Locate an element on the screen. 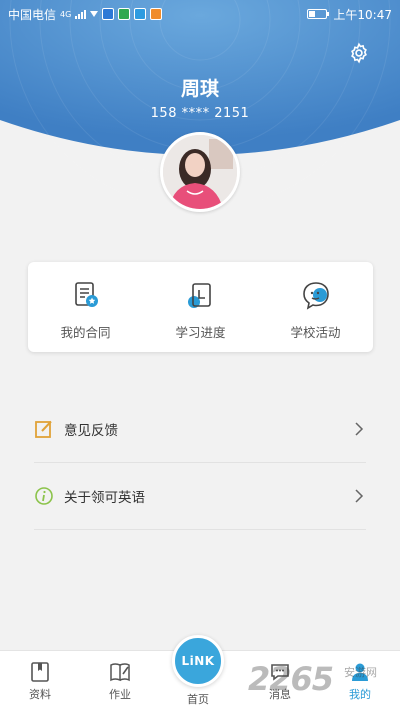 This screenshot has width=400, height=711. avatar is located at coordinates (200, 172).